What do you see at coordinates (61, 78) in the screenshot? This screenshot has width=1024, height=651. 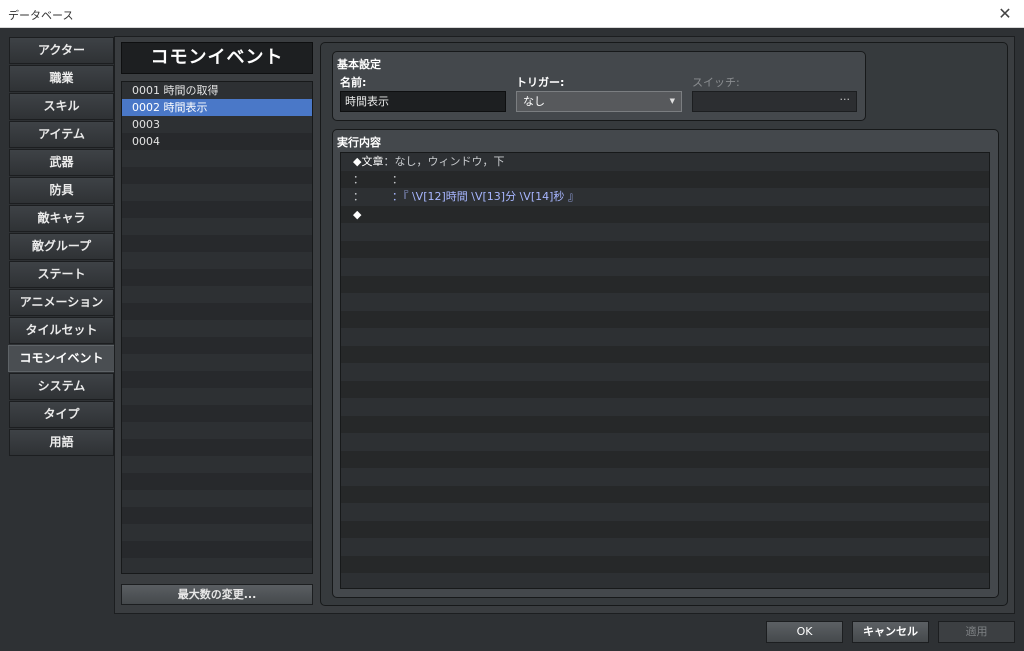 I see `nav-item: 職業` at bounding box center [61, 78].